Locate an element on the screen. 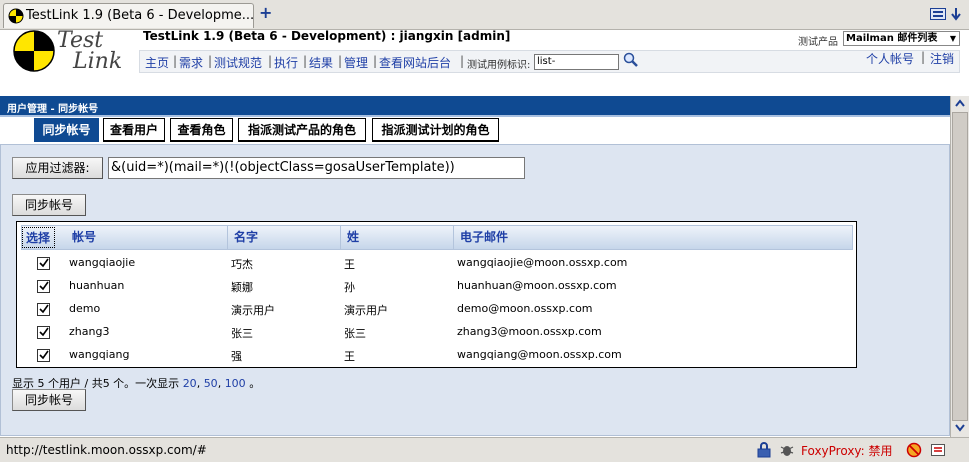  nav-test-spec: 测试规范 is located at coordinates (238, 62).